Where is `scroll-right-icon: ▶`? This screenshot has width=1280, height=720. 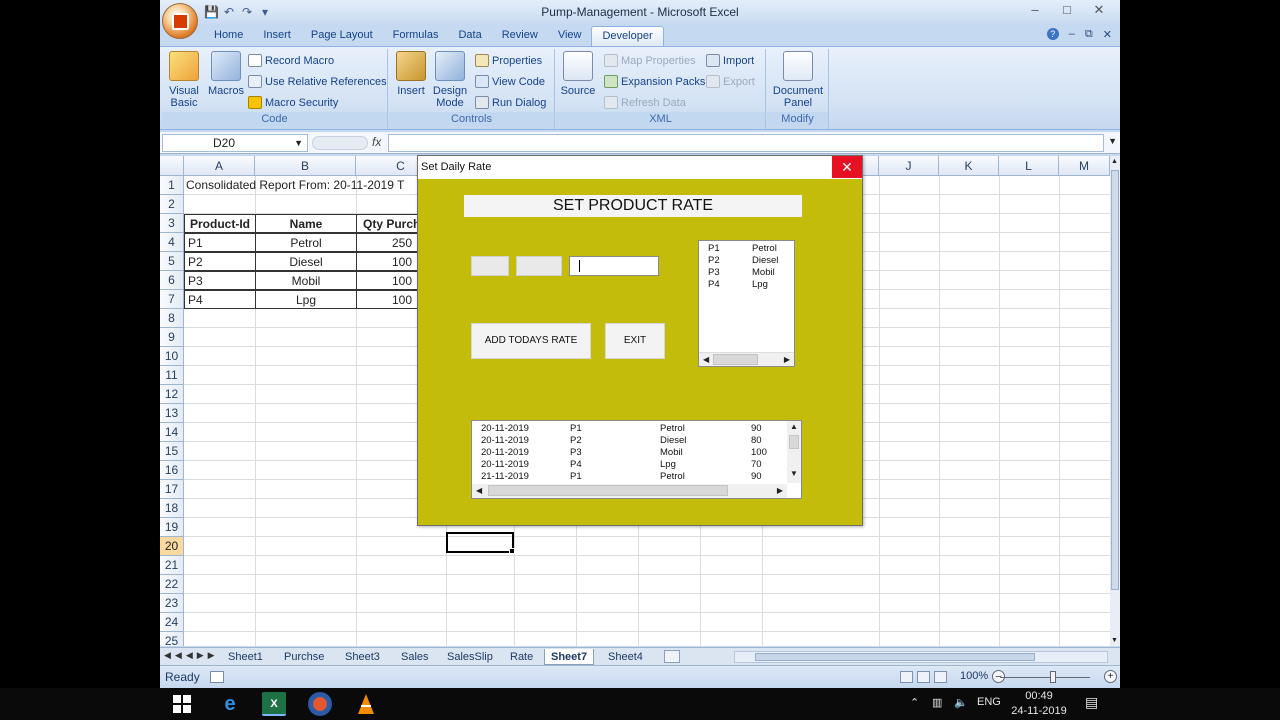 scroll-right-icon: ▶ is located at coordinates (787, 359).